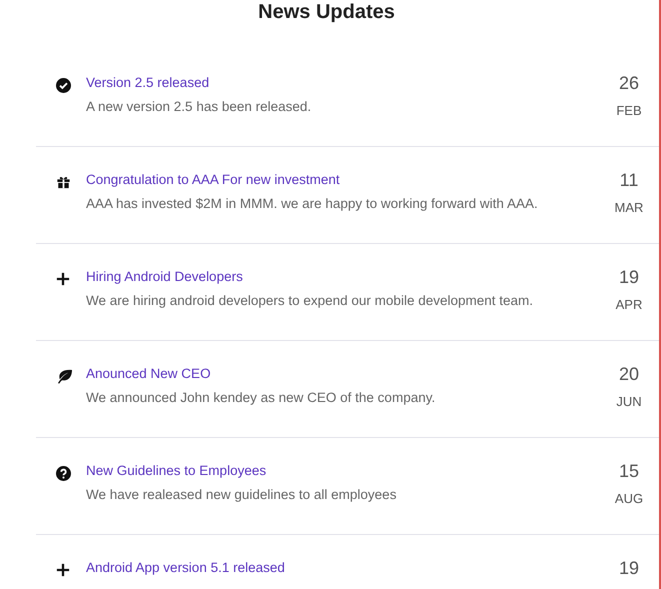  I want to click on date-day: 20, so click(629, 374).